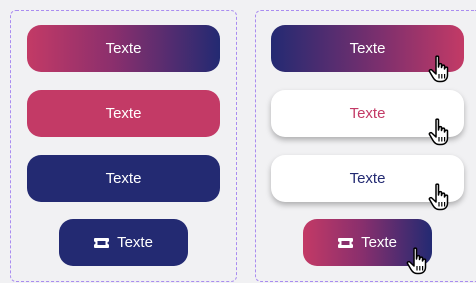  I want to click on ticket-button-default: Texte, so click(123, 242).